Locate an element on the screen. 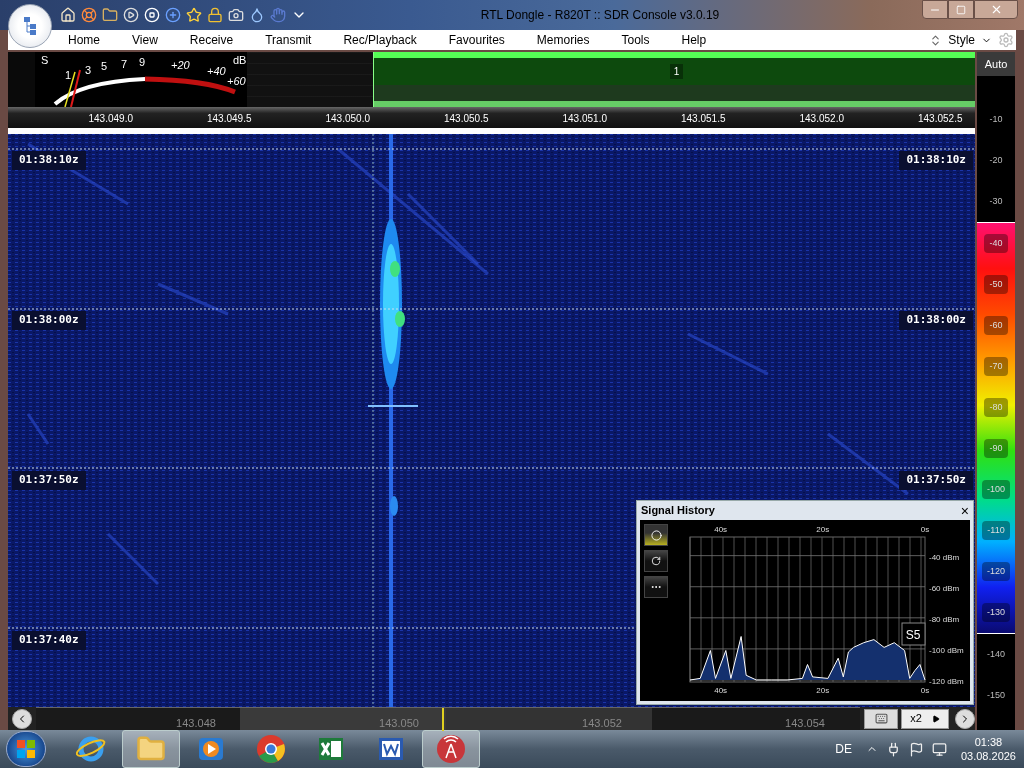 The width and height of the screenshot is (1024, 768). frequency-label: 143.049.5 is located at coordinates (229, 119).